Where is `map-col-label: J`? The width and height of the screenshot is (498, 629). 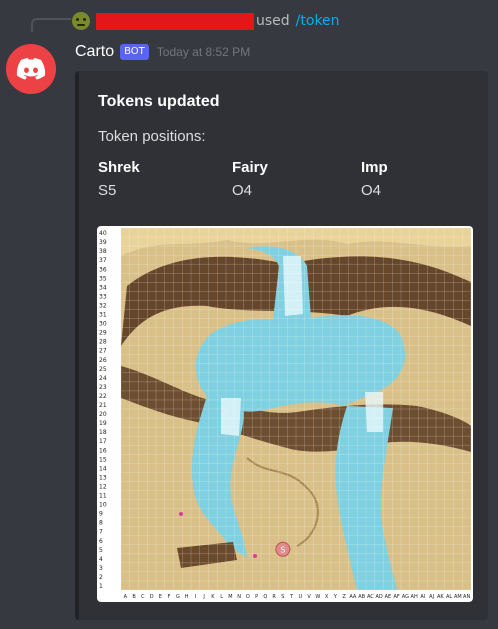 map-col-label: J is located at coordinates (203, 597).